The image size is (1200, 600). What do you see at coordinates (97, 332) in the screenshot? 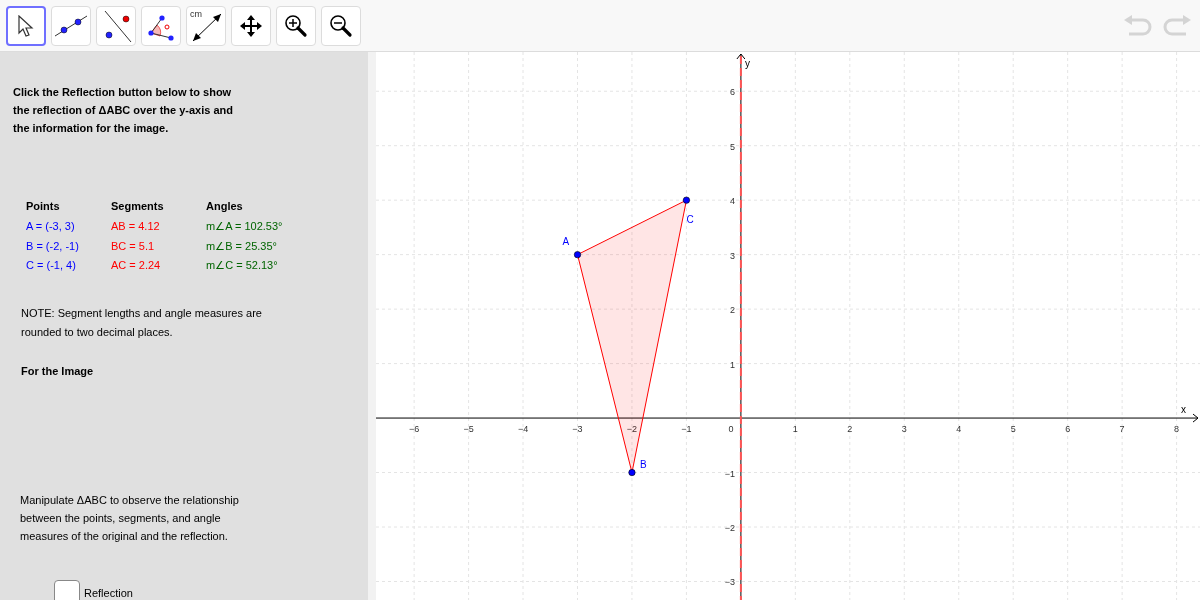
I see `note-text: rounded to two decimal places.` at bounding box center [97, 332].